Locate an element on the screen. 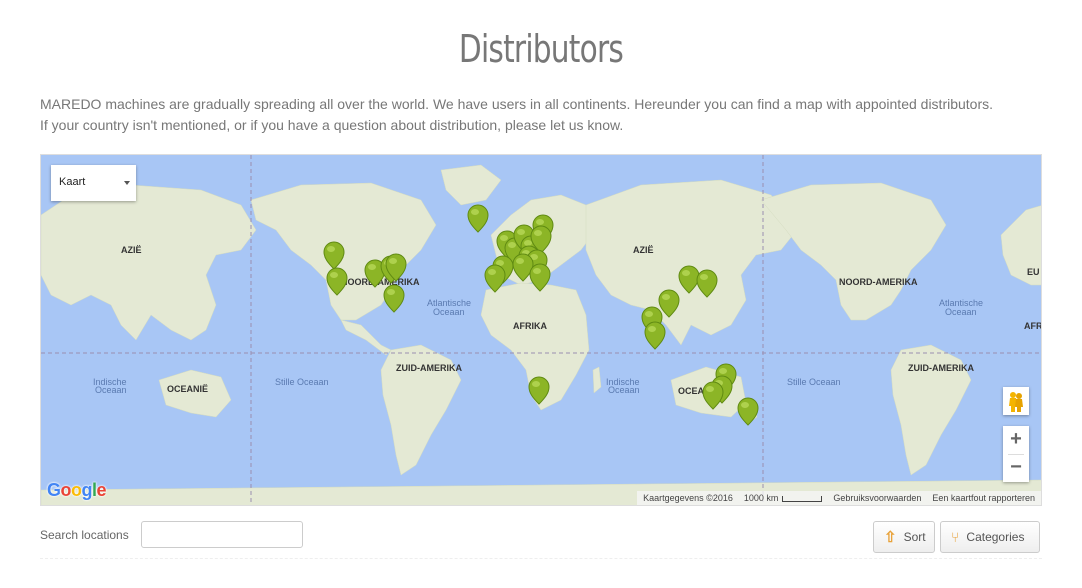  chevron-down-icon is located at coordinates (127, 183).